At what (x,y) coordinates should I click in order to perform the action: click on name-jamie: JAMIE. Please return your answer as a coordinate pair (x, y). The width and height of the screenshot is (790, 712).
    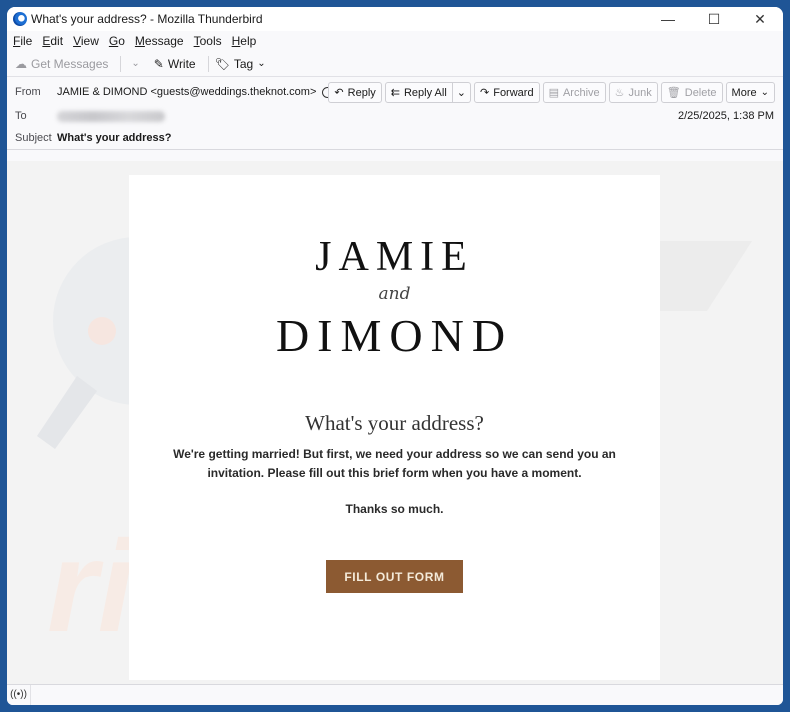
    Looking at the image, I should click on (394, 257).